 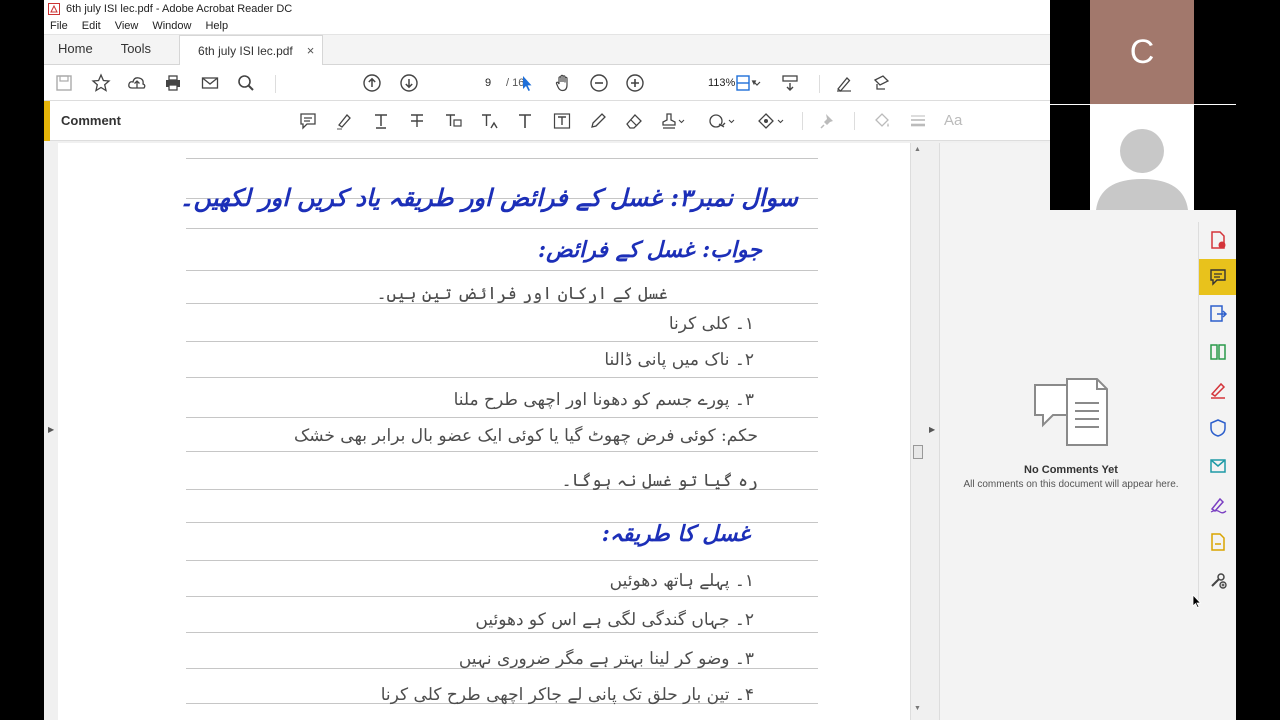 I want to click on shapes-icon, so click(x=771, y=121).